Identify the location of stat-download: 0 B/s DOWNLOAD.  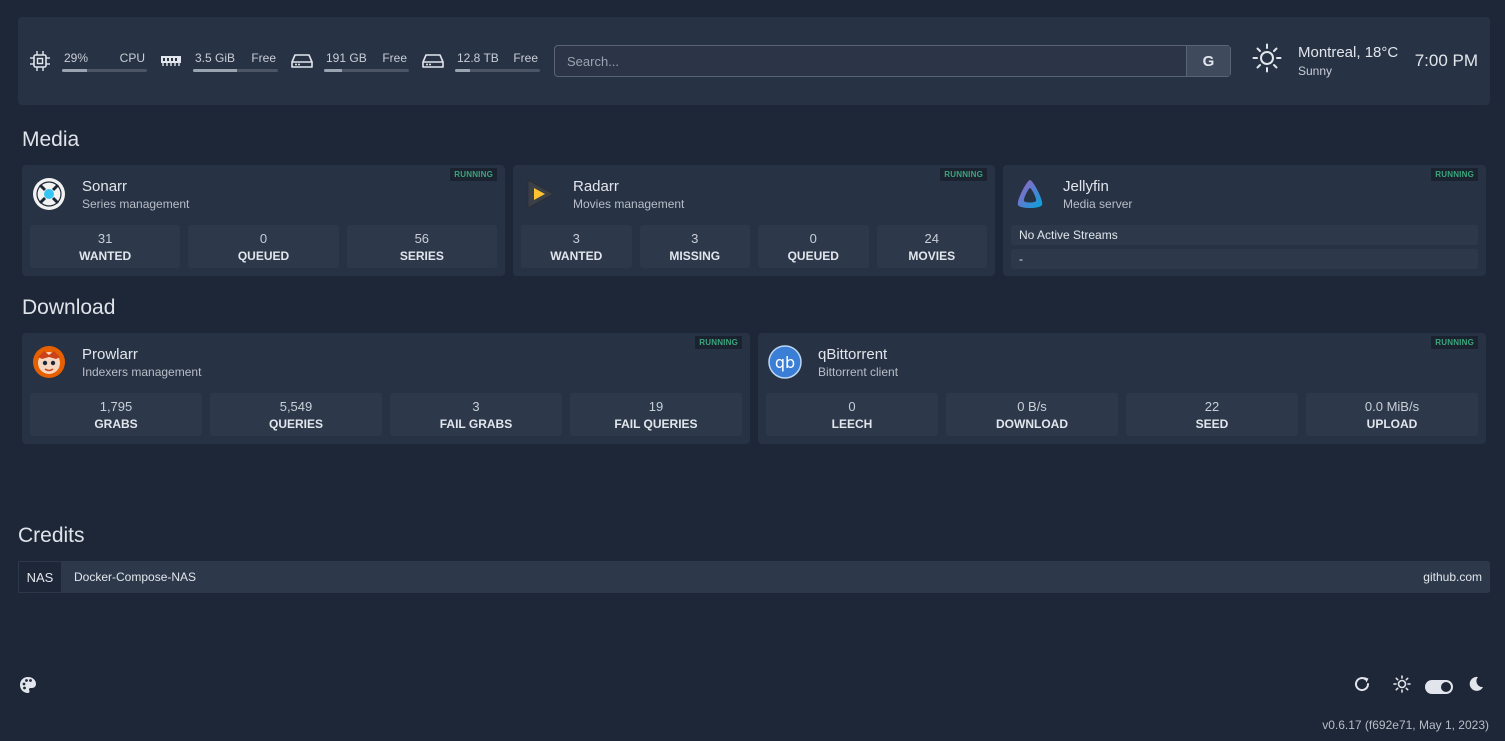
(1032, 414).